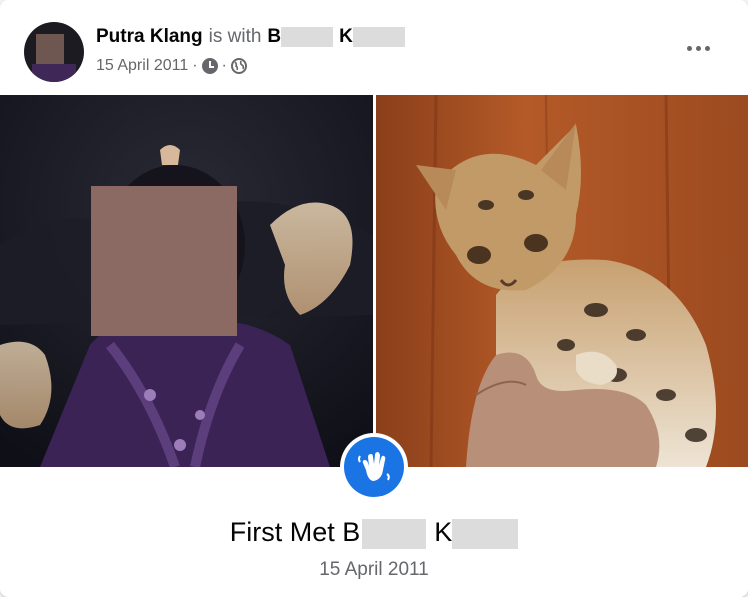 This screenshot has height=597, width=748. Describe the element at coordinates (142, 66) in the screenshot. I see `post-date-link: 15 April 2011` at that location.